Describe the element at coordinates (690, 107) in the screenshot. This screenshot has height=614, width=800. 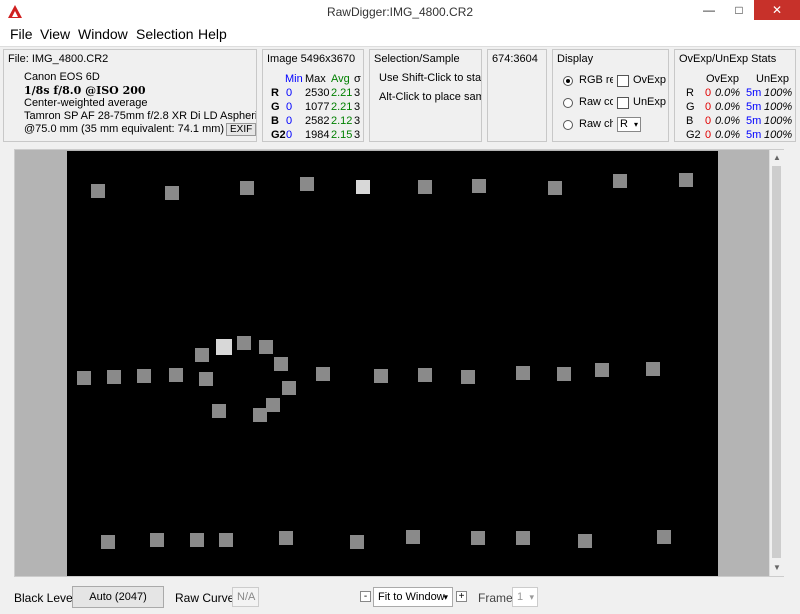
I see `stats-row-channel: G` at that location.